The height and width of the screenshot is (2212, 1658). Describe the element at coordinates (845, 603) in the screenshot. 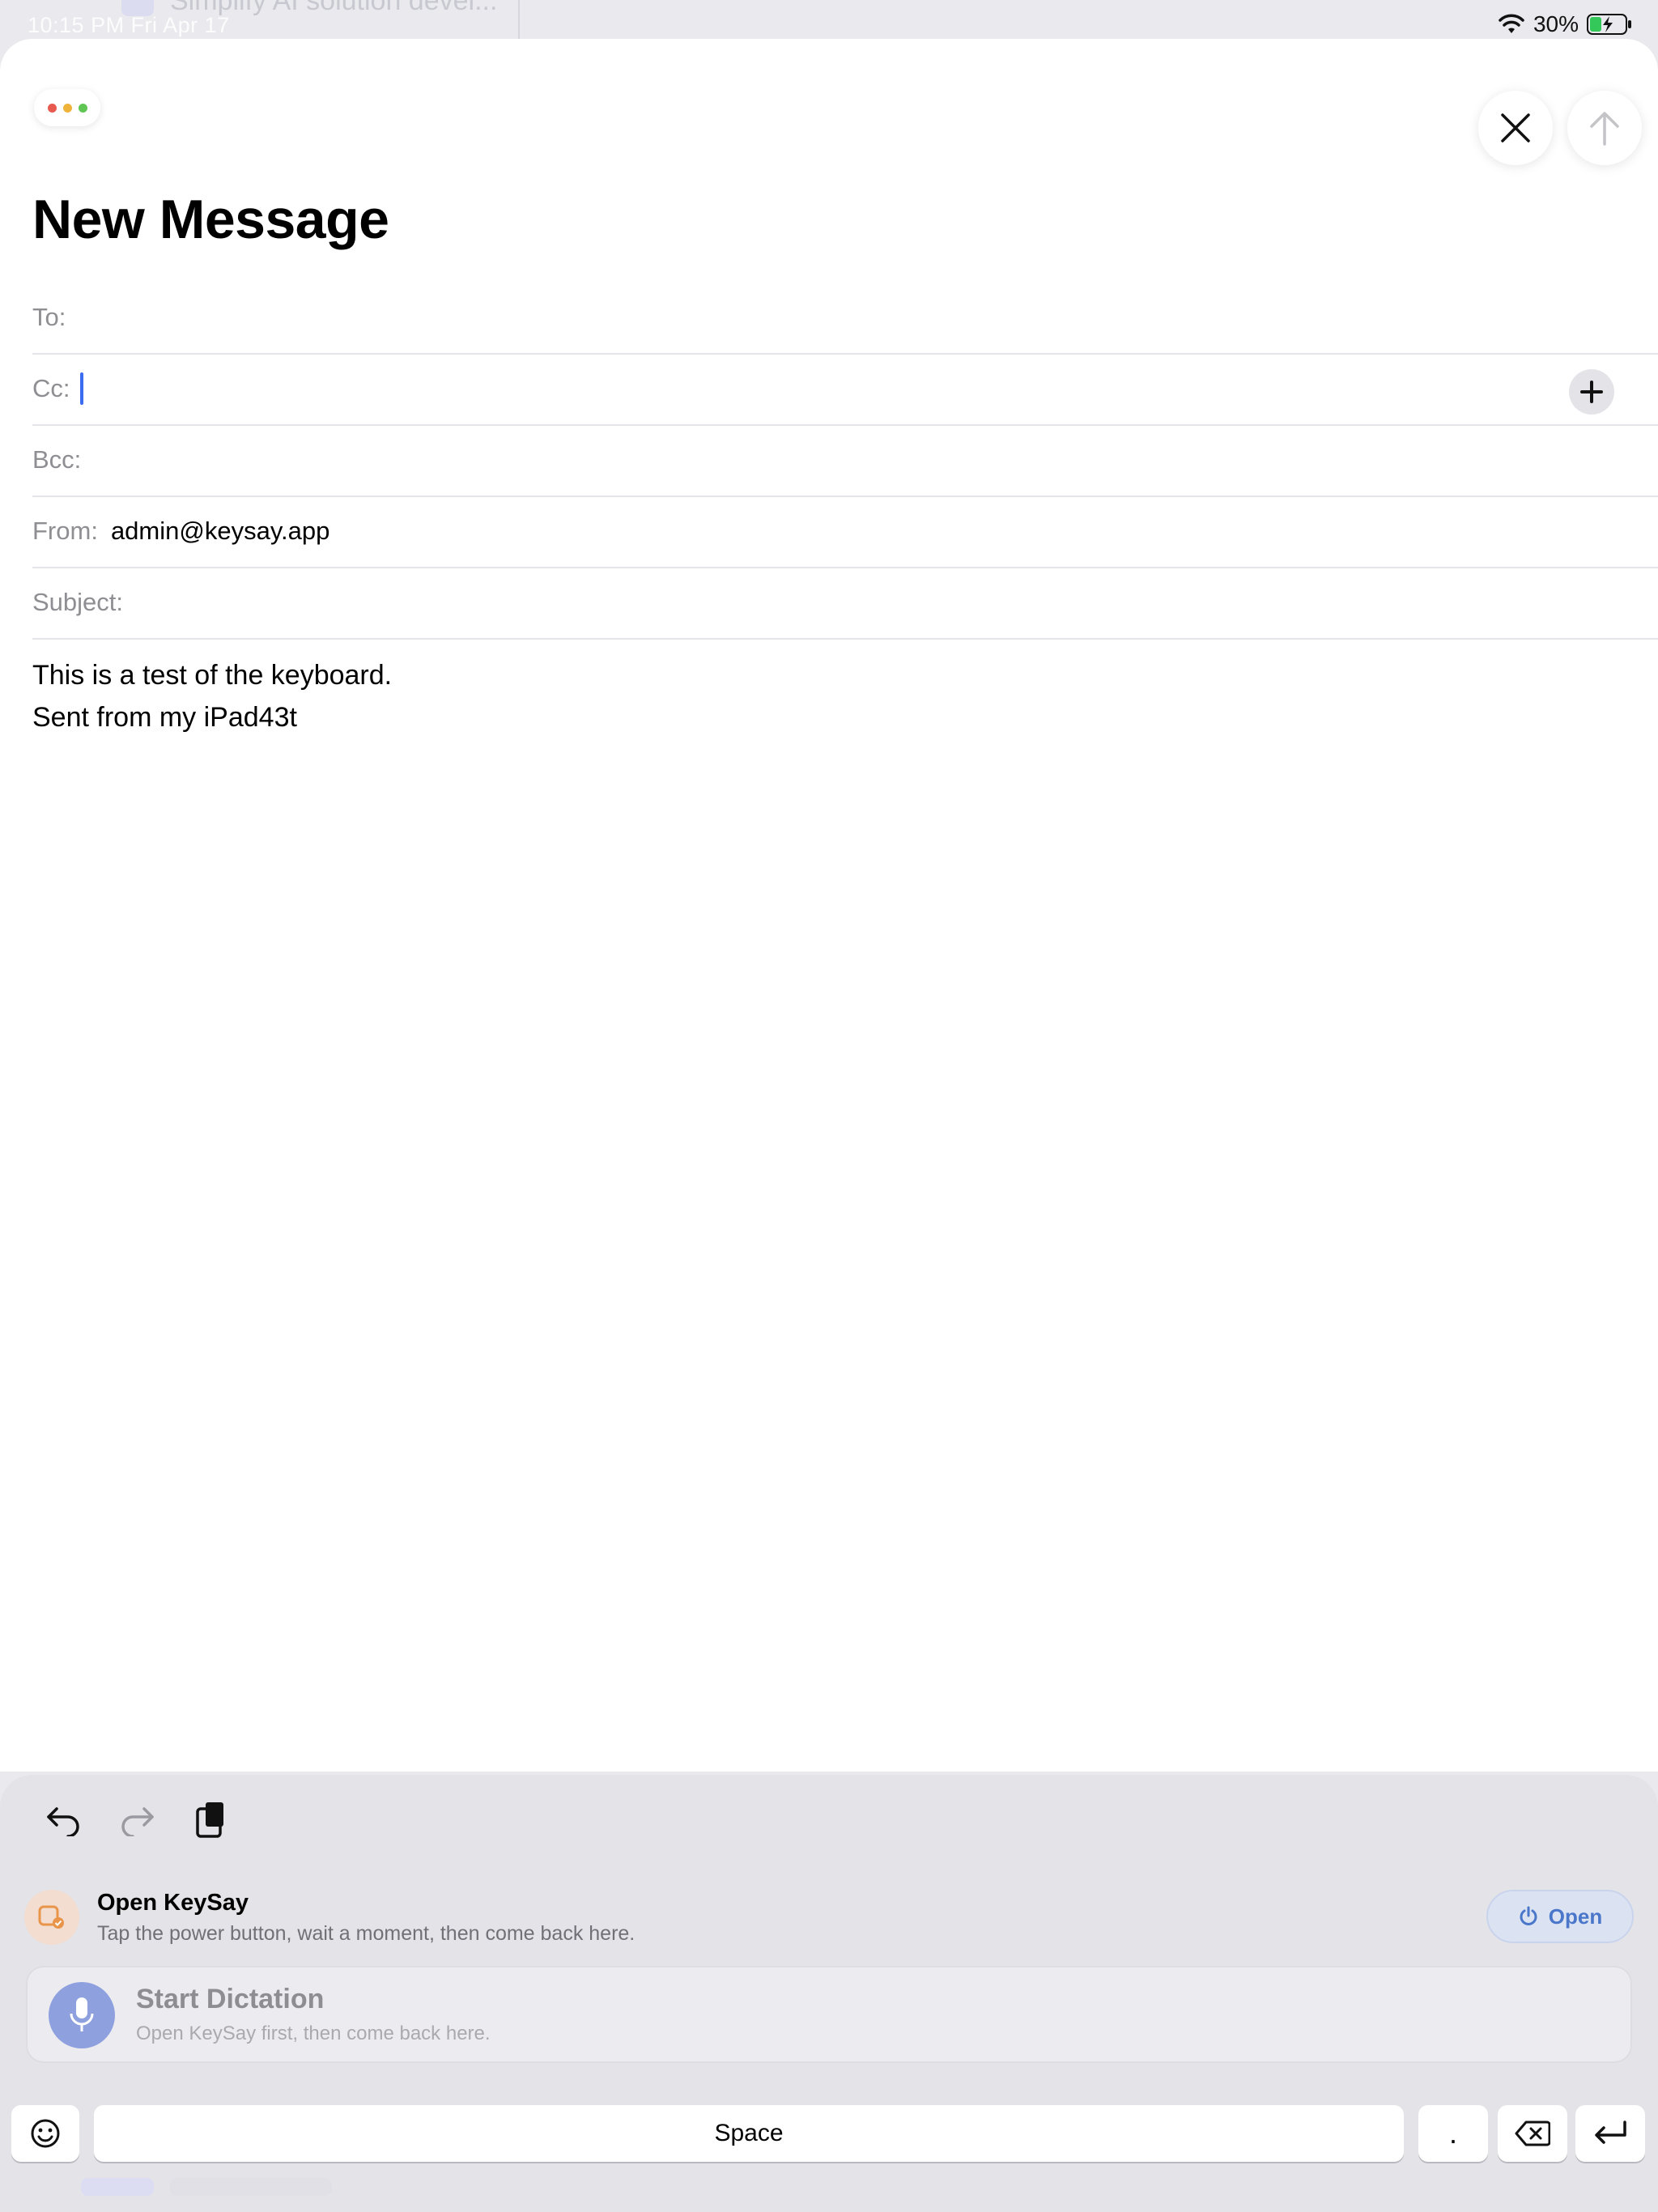

I see `subject-field: Subject:` at that location.